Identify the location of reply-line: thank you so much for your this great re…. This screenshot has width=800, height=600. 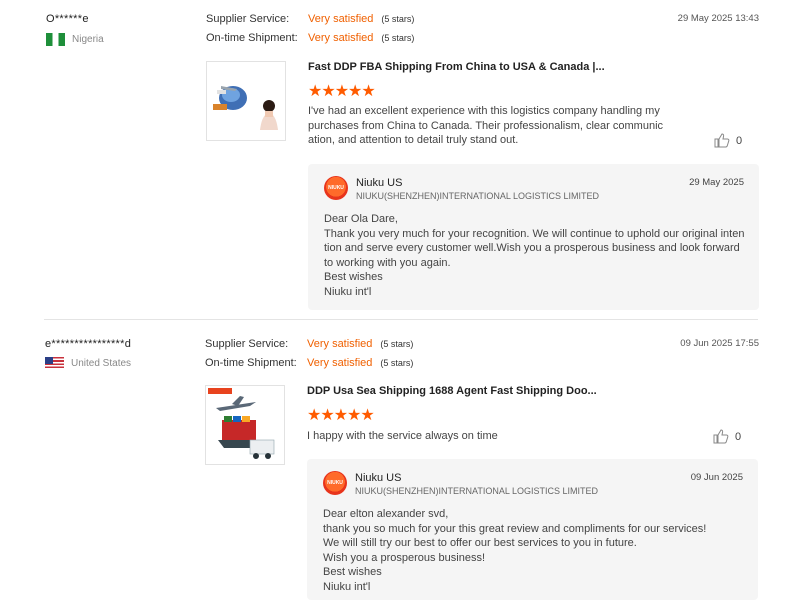
(515, 528).